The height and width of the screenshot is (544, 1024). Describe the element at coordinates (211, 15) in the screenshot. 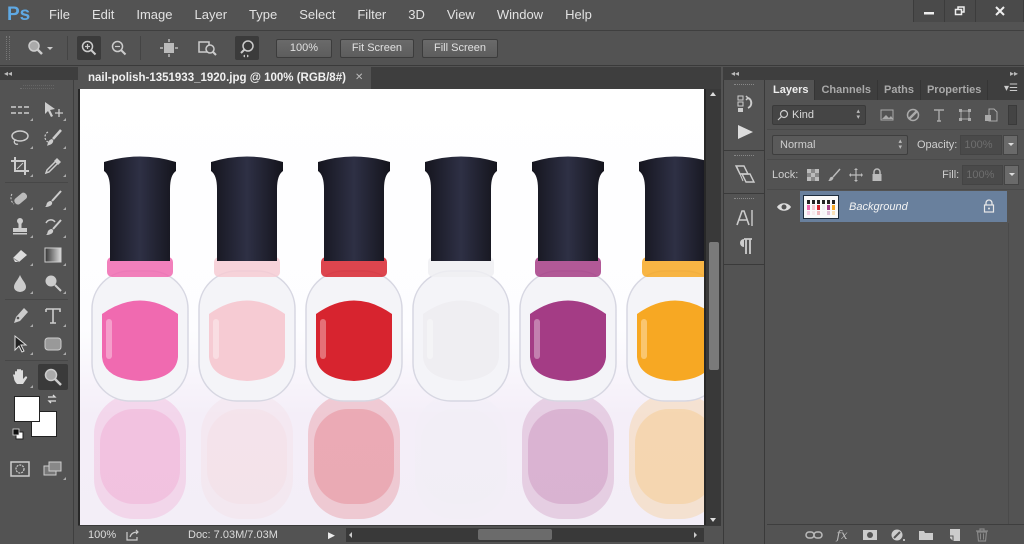

I see `menu-layer: Layer` at that location.